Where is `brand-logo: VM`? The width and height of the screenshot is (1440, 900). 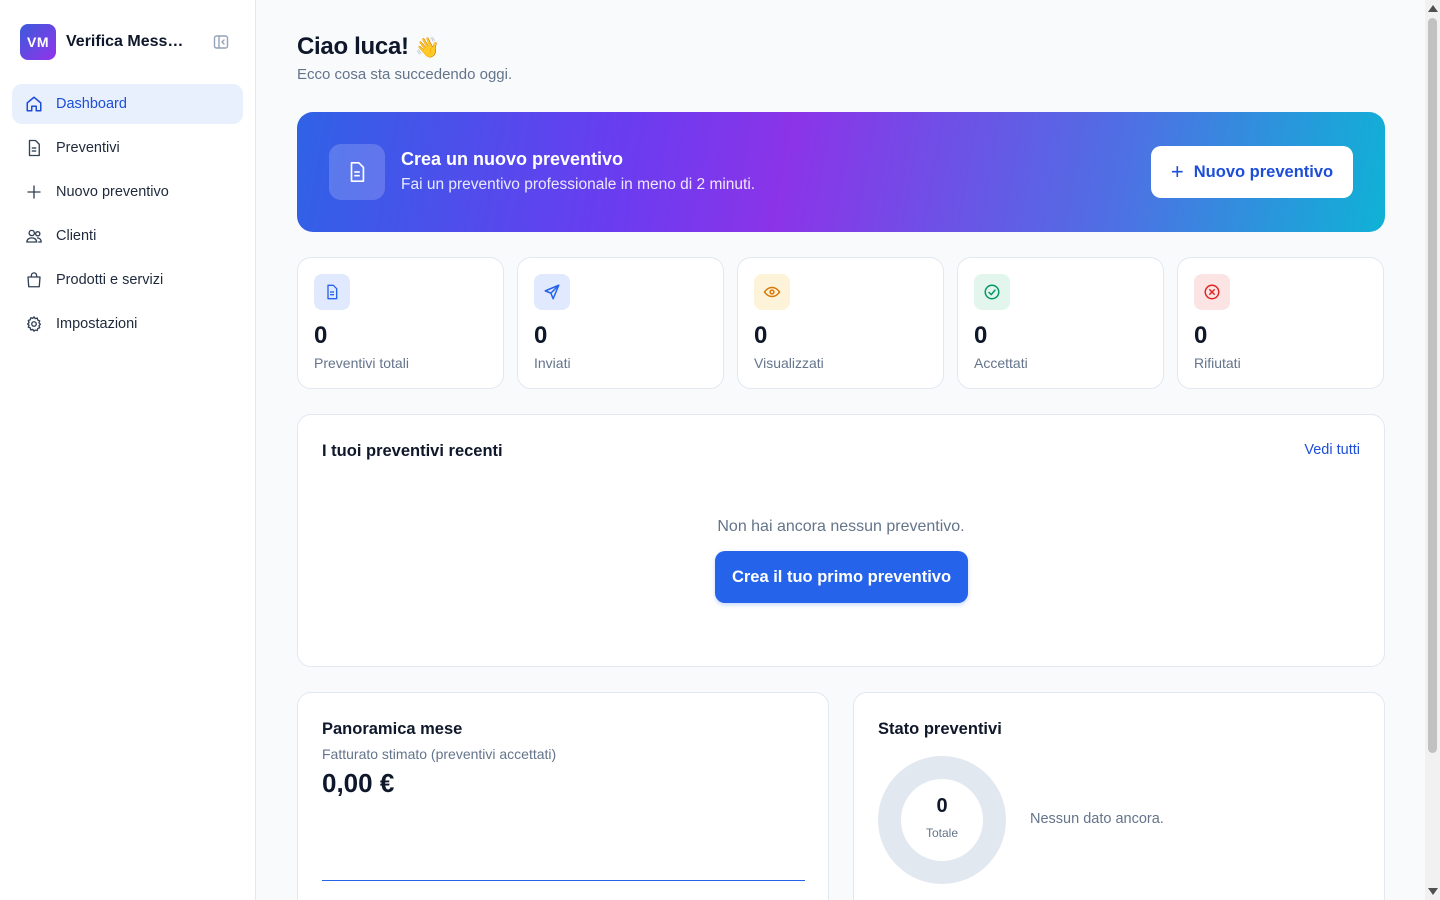 brand-logo: VM is located at coordinates (38, 42).